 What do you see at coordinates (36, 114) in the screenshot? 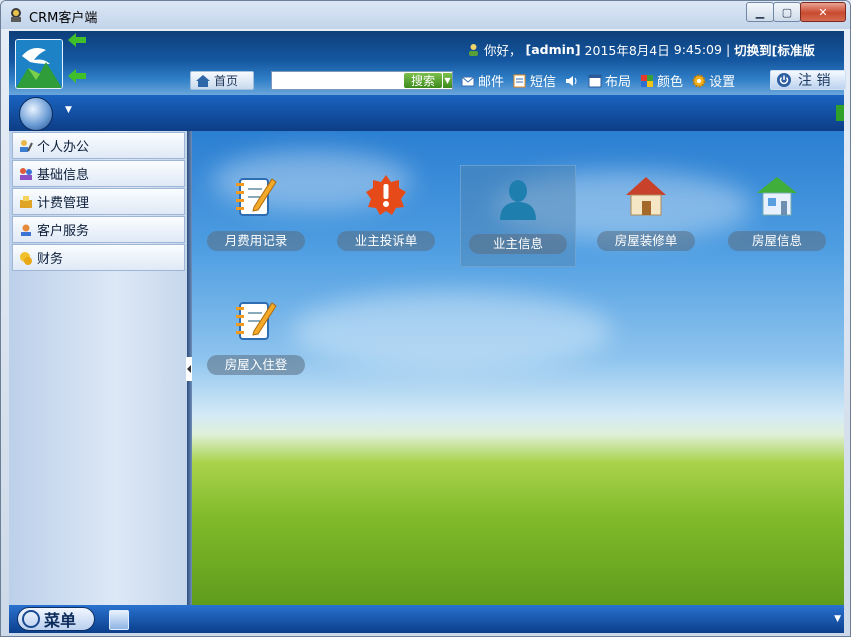
I see `start-orb-icon` at bounding box center [36, 114].